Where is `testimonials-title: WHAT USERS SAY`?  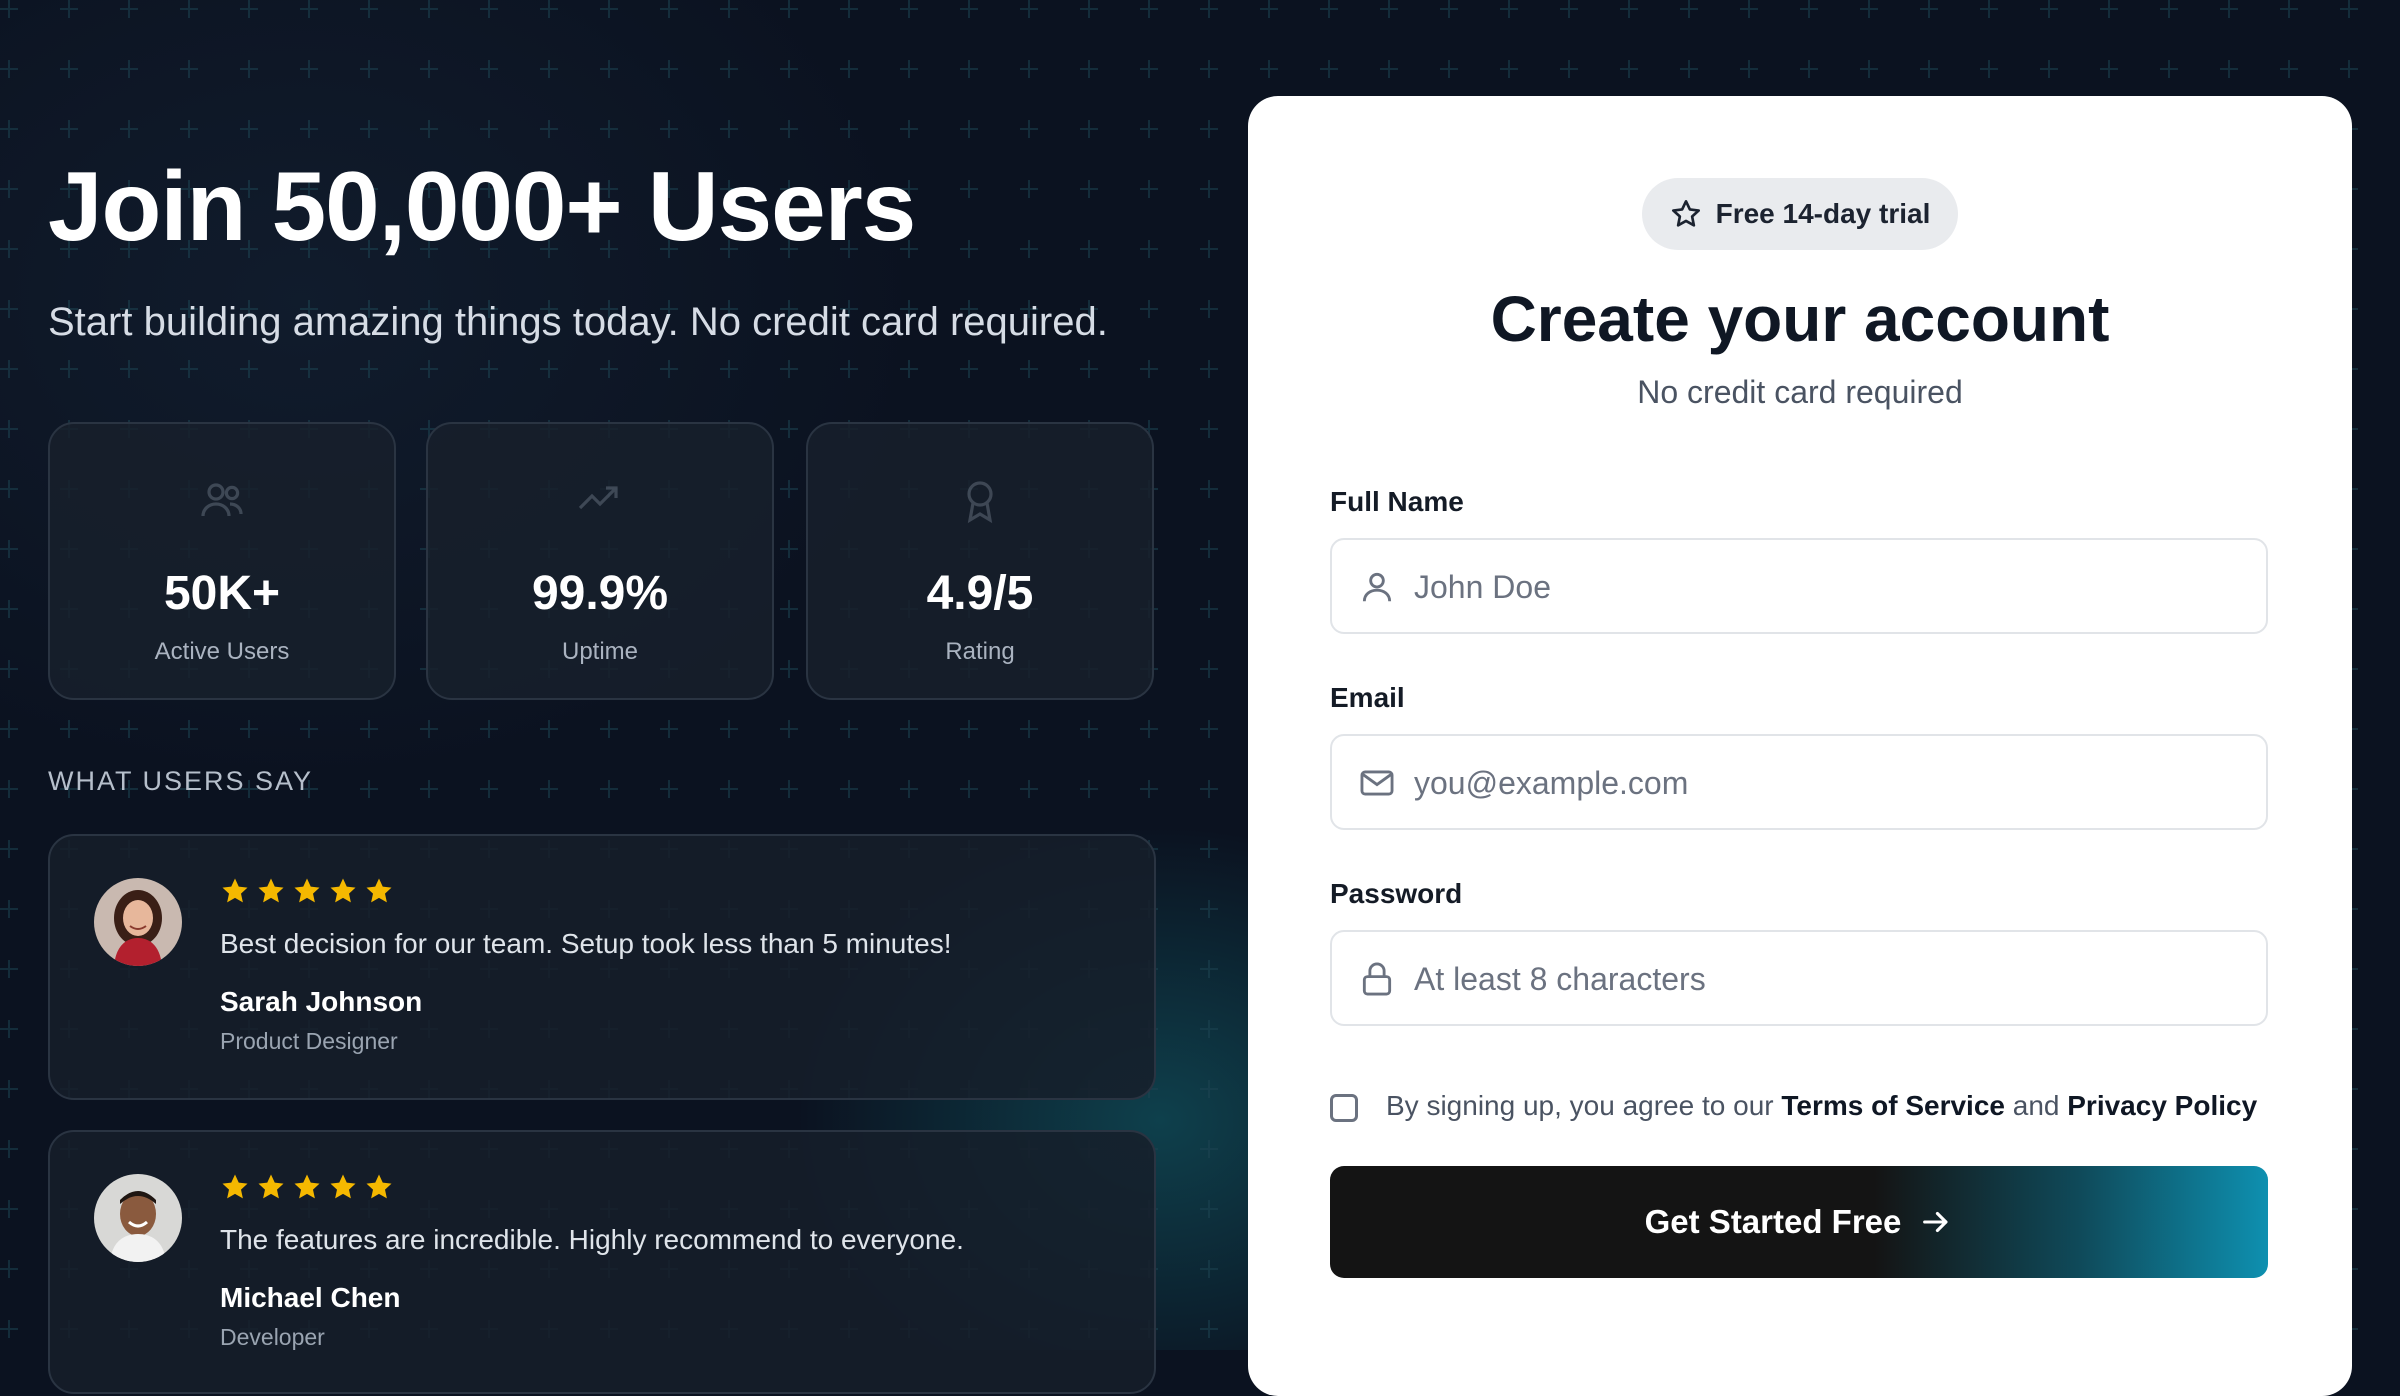 testimonials-title: WHAT USERS SAY is located at coordinates (181, 781).